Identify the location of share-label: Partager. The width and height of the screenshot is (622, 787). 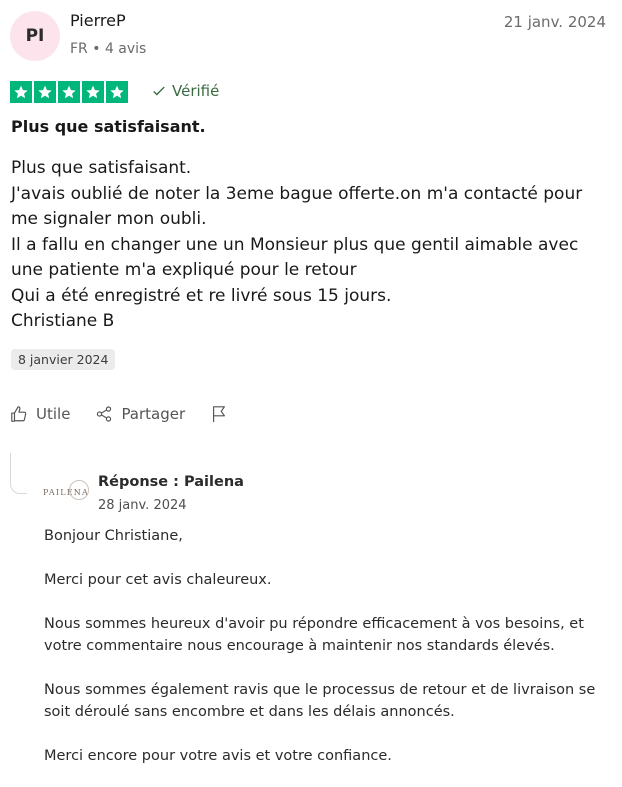
(153, 414).